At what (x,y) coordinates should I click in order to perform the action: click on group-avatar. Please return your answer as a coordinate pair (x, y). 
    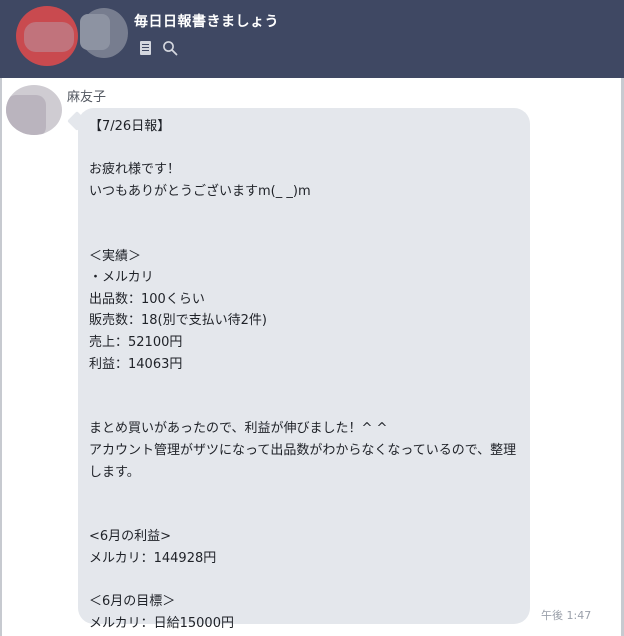
    Looking at the image, I should click on (47, 36).